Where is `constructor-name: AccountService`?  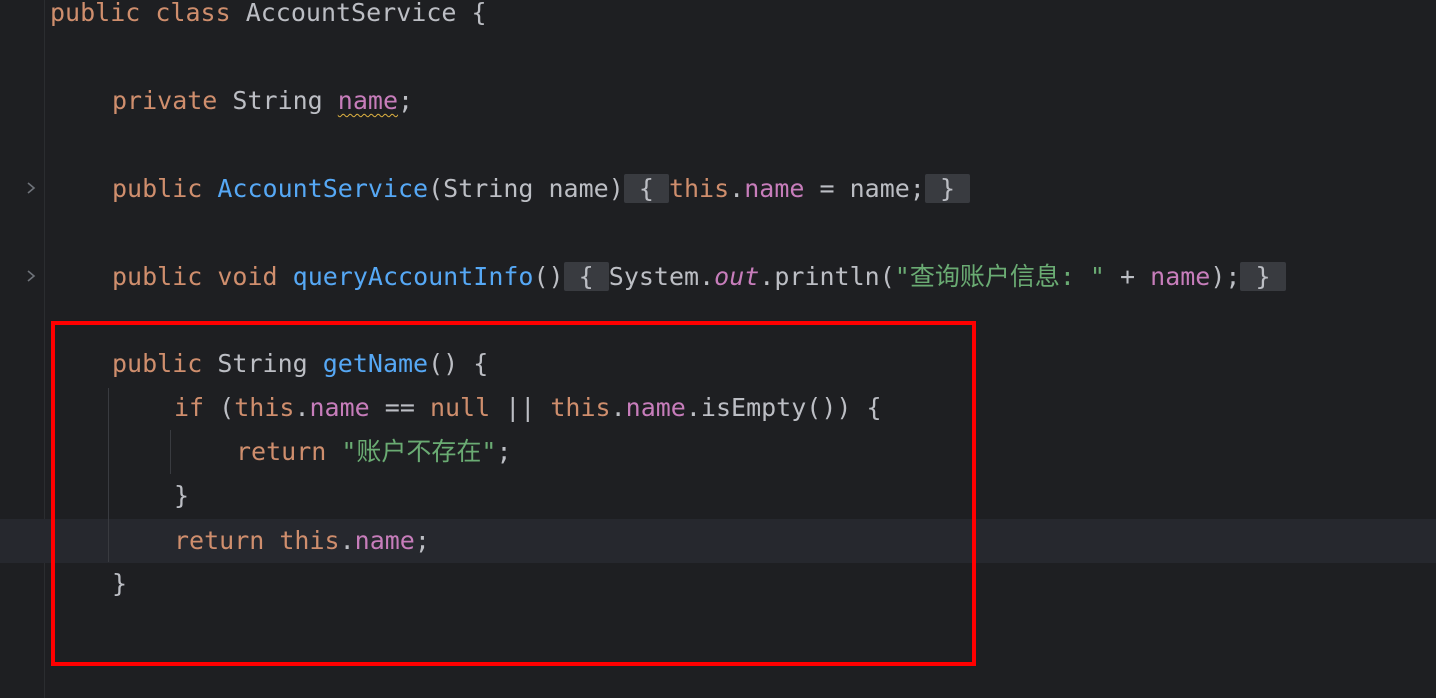
constructor-name: AccountService is located at coordinates (323, 188).